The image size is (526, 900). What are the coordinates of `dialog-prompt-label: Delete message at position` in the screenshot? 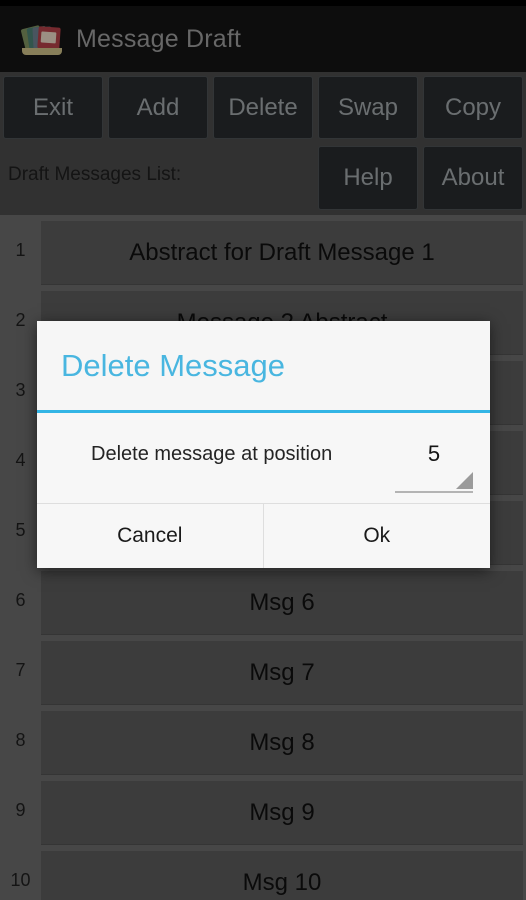 It's located at (212, 454).